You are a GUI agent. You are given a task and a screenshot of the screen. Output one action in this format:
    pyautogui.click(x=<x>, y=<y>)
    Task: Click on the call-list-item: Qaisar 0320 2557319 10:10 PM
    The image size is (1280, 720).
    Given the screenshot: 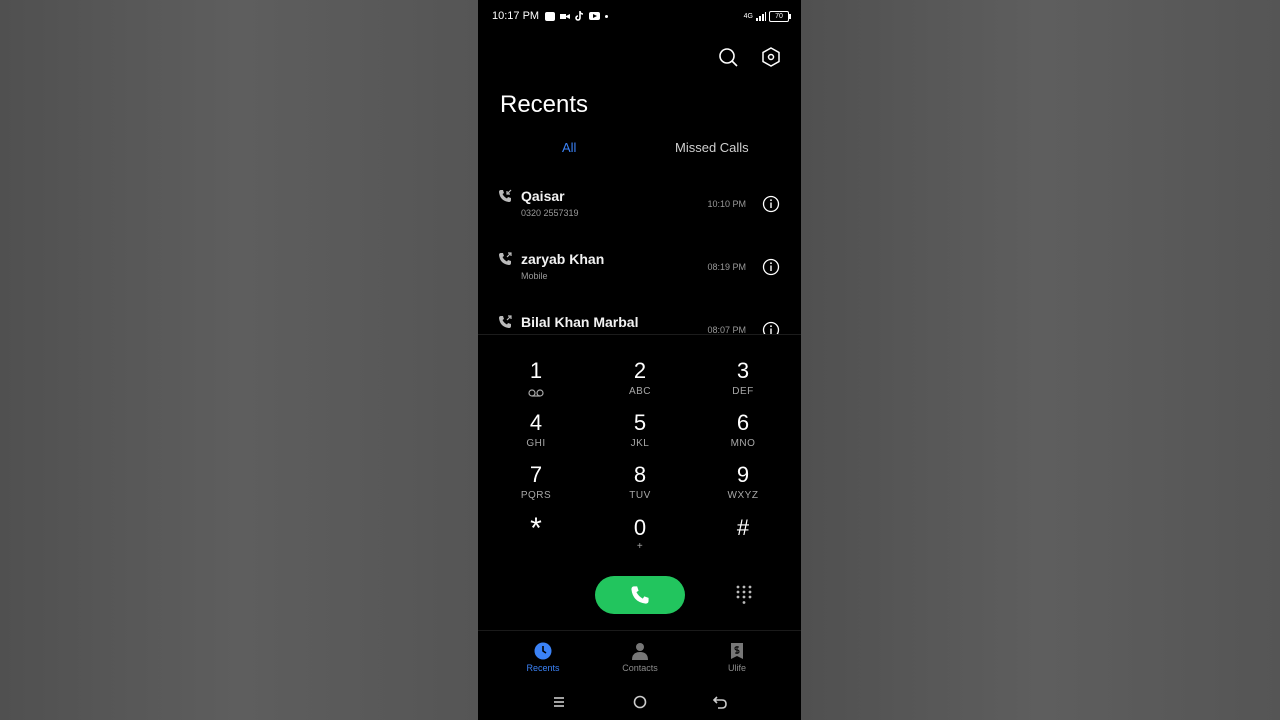 What is the action you would take?
    pyautogui.click(x=639, y=207)
    